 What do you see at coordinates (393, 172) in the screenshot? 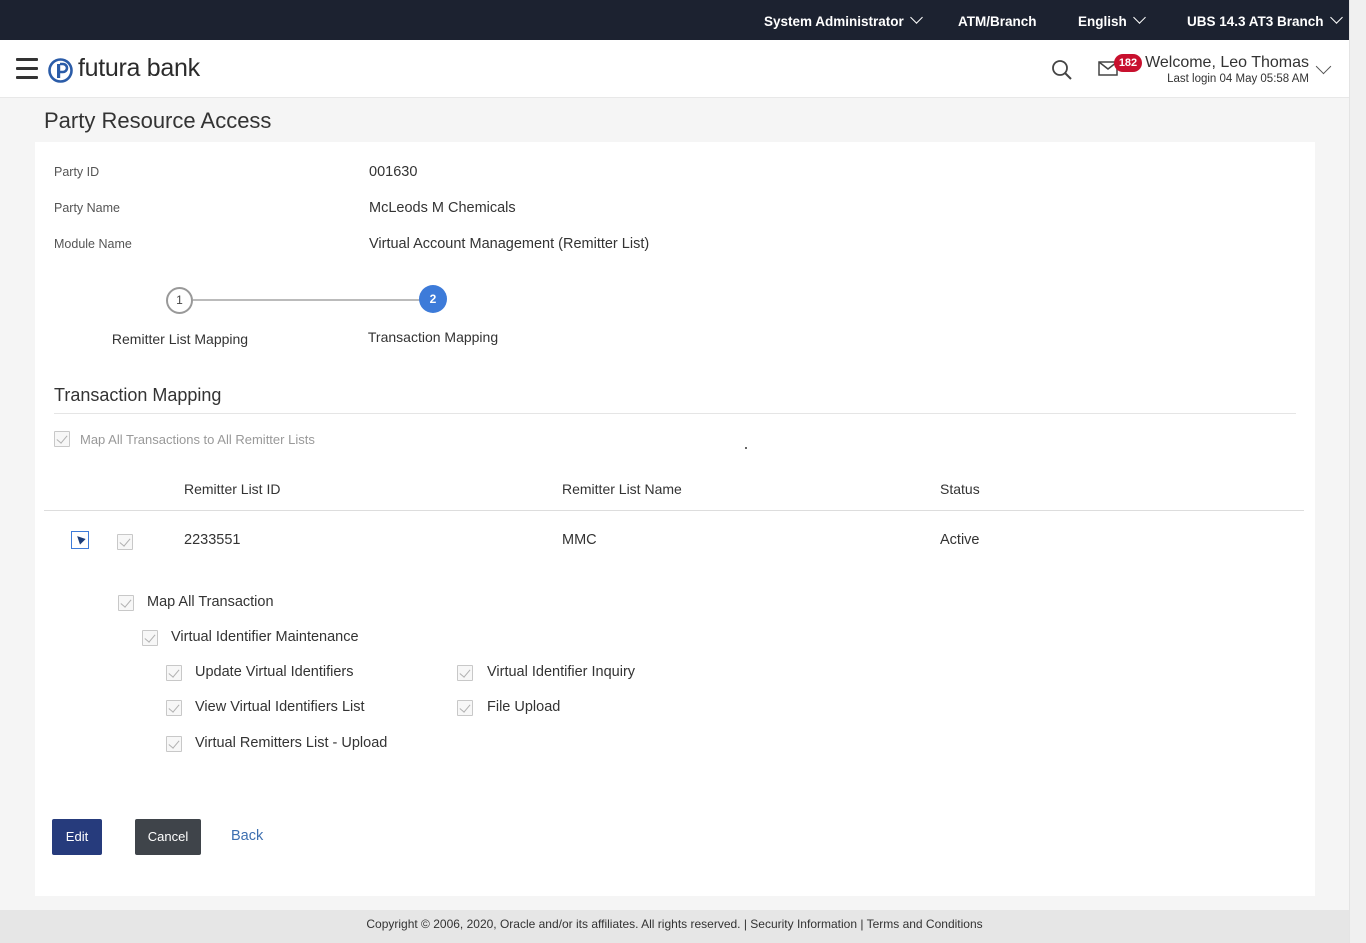
I see `party-id-value: 001630` at bounding box center [393, 172].